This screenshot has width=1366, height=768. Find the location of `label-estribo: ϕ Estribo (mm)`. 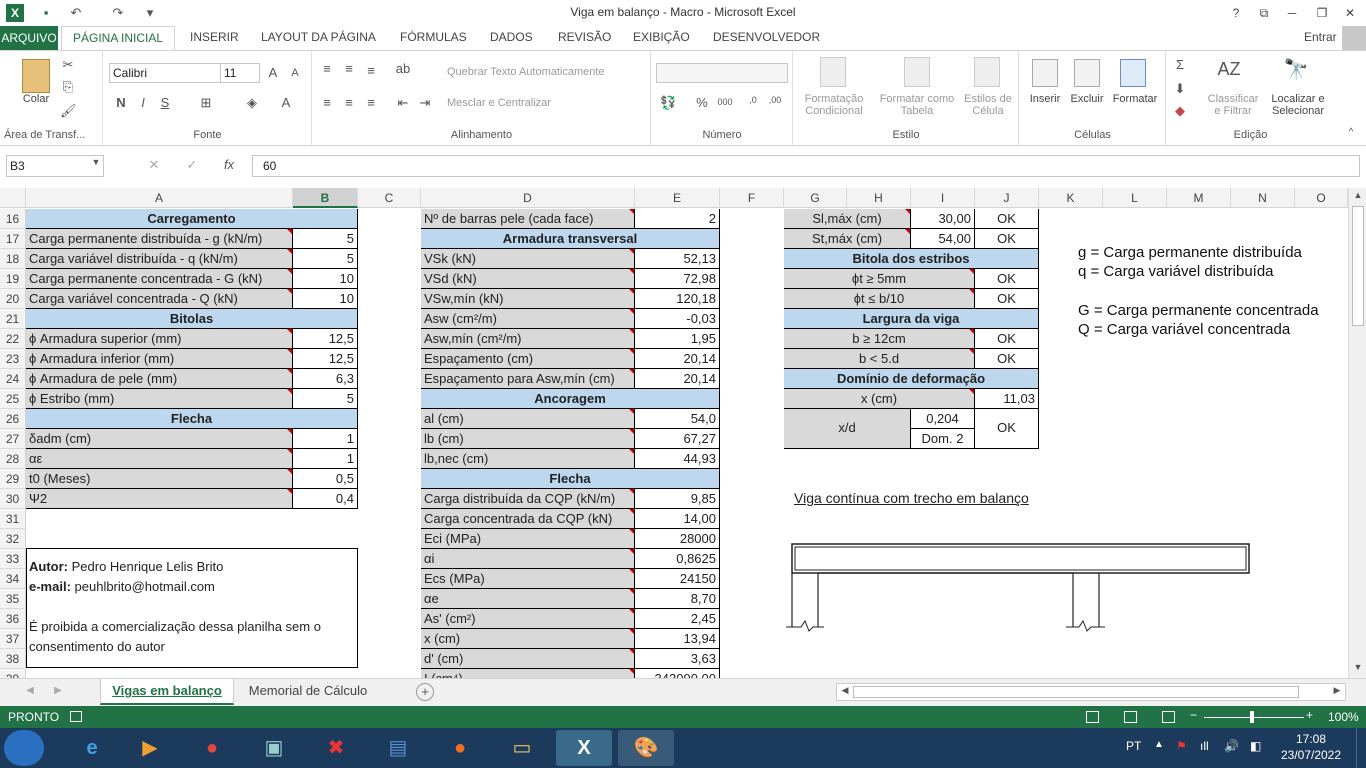

label-estribo: ϕ Estribo (mm) is located at coordinates (159, 399).